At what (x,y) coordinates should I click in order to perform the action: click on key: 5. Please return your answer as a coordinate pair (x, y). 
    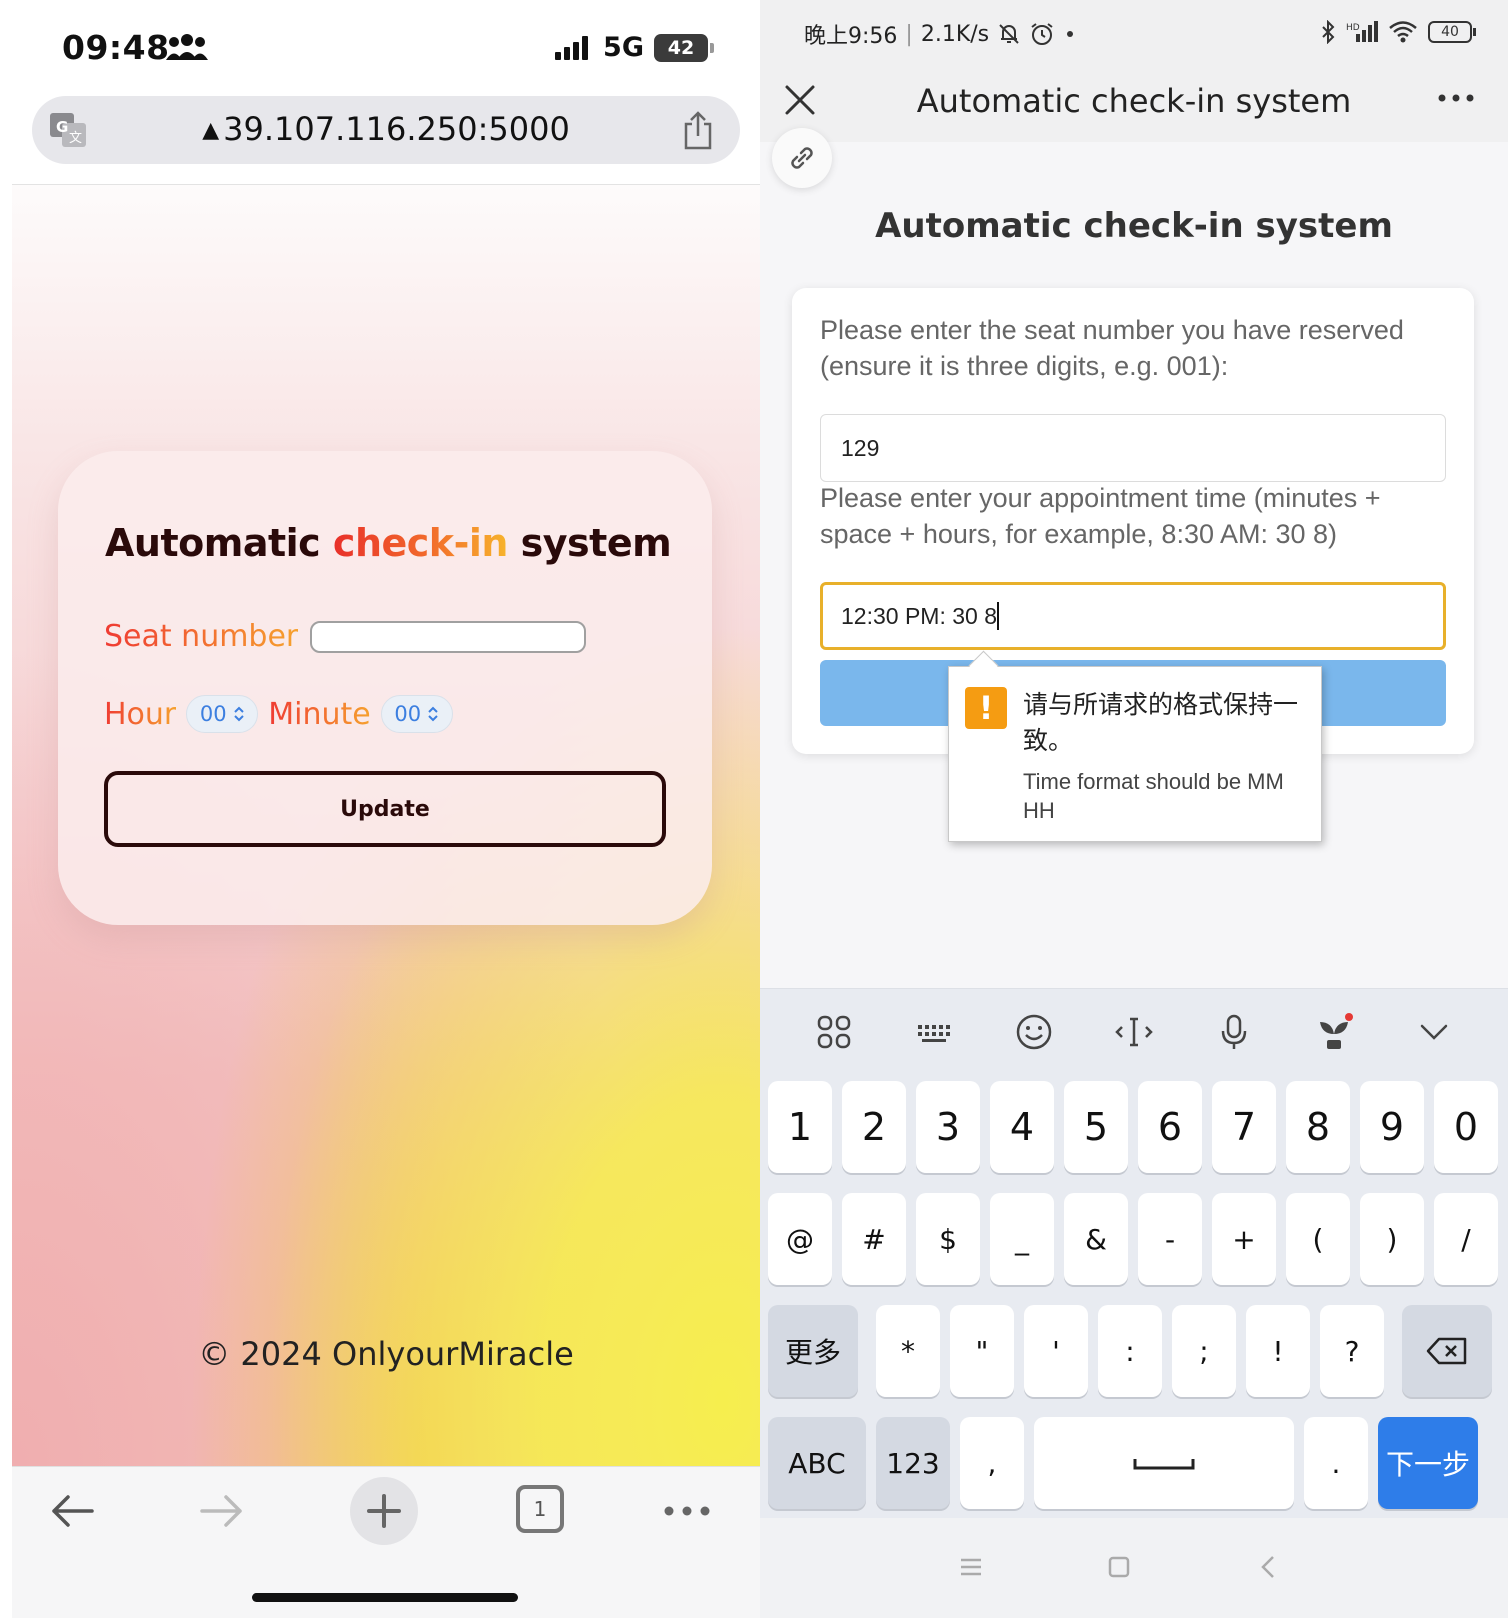
    Looking at the image, I should click on (1096, 1127).